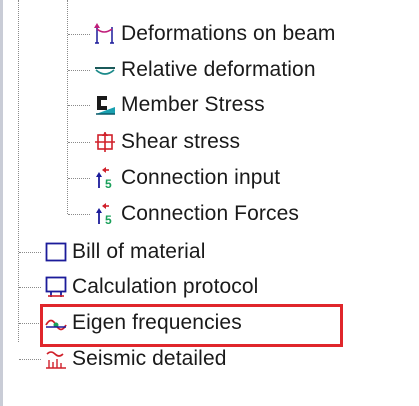 This screenshot has width=419, height=406. I want to click on tree-item-label: Deformations on beam, so click(228, 33).